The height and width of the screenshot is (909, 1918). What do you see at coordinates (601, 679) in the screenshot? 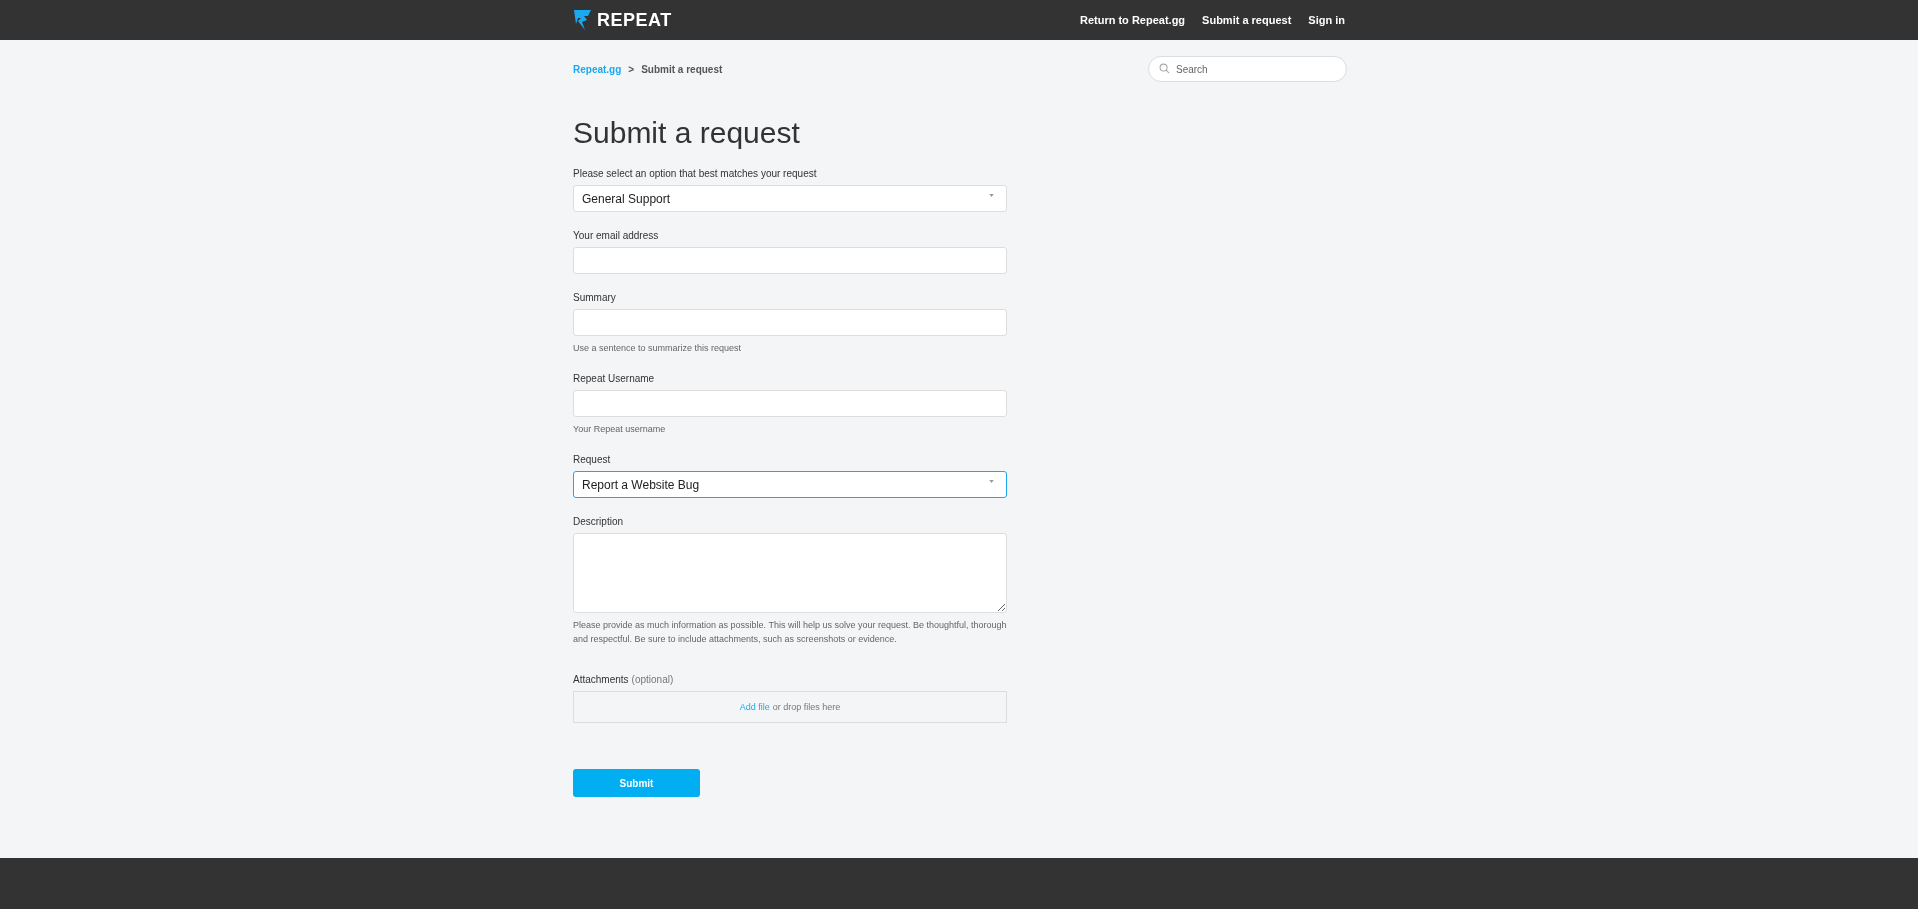
I see `field-label: Attachments` at bounding box center [601, 679].